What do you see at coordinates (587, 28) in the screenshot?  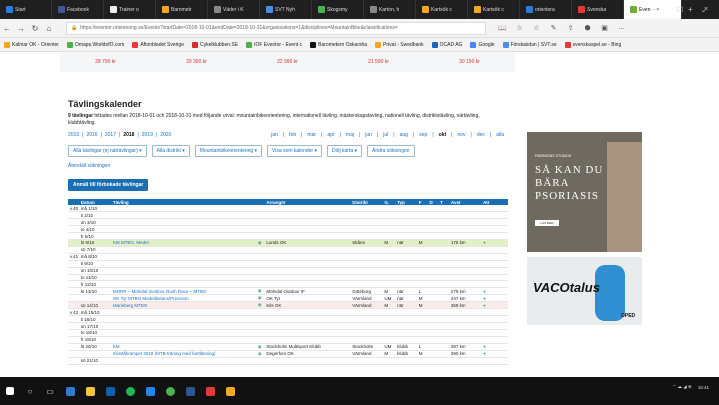 I see `pocket-icon: ⬢` at bounding box center [587, 28].